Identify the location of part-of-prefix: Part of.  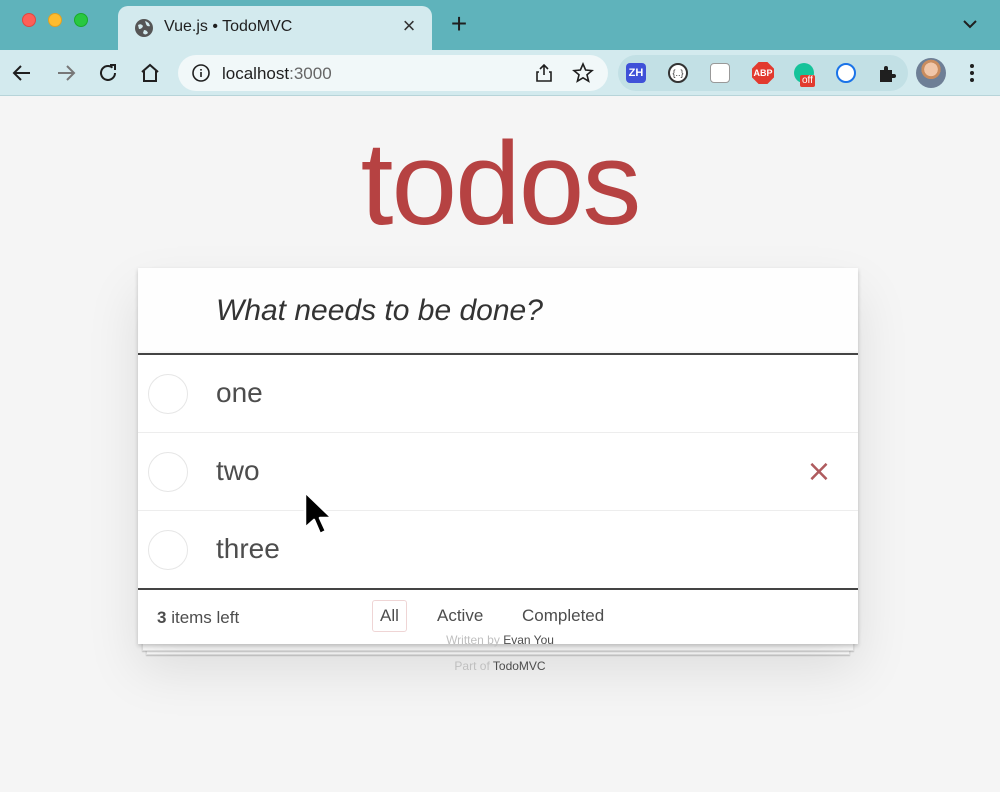
(473, 666).